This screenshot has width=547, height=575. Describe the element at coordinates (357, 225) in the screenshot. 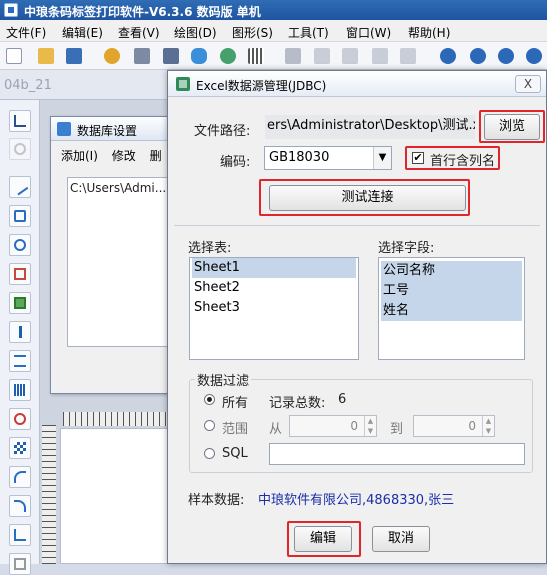

I see `divider` at that location.